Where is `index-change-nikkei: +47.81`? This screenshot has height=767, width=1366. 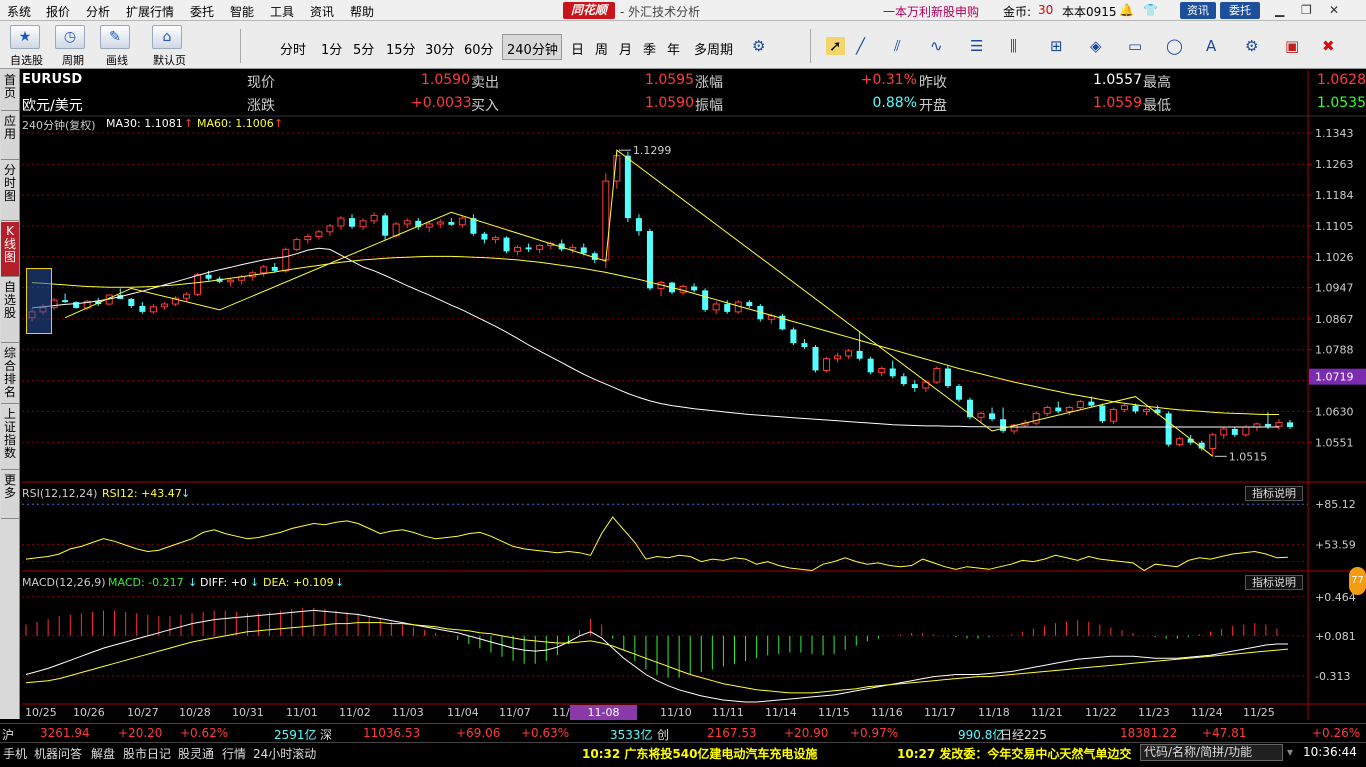
index-change-nikkei: +47.81 is located at coordinates (1224, 733).